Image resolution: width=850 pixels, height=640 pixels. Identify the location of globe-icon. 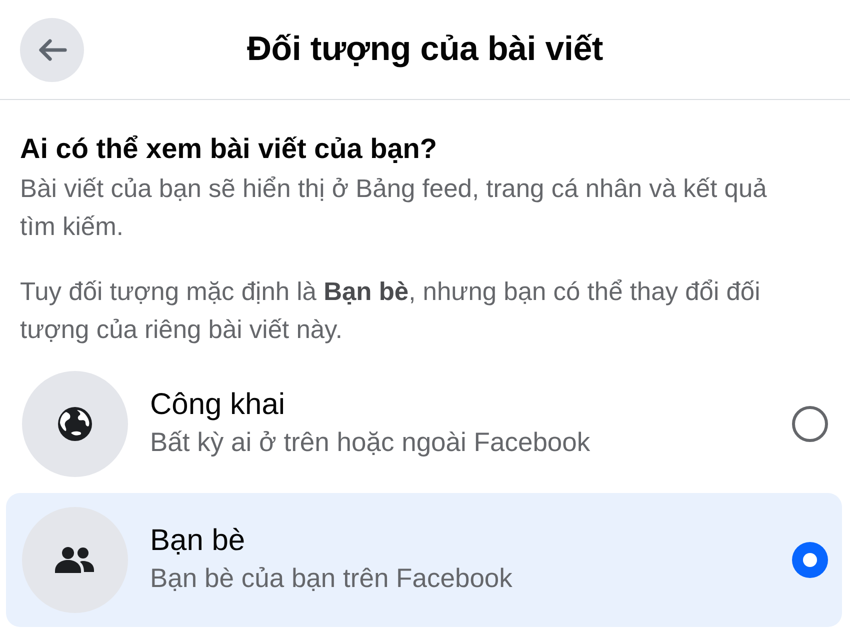
(75, 424).